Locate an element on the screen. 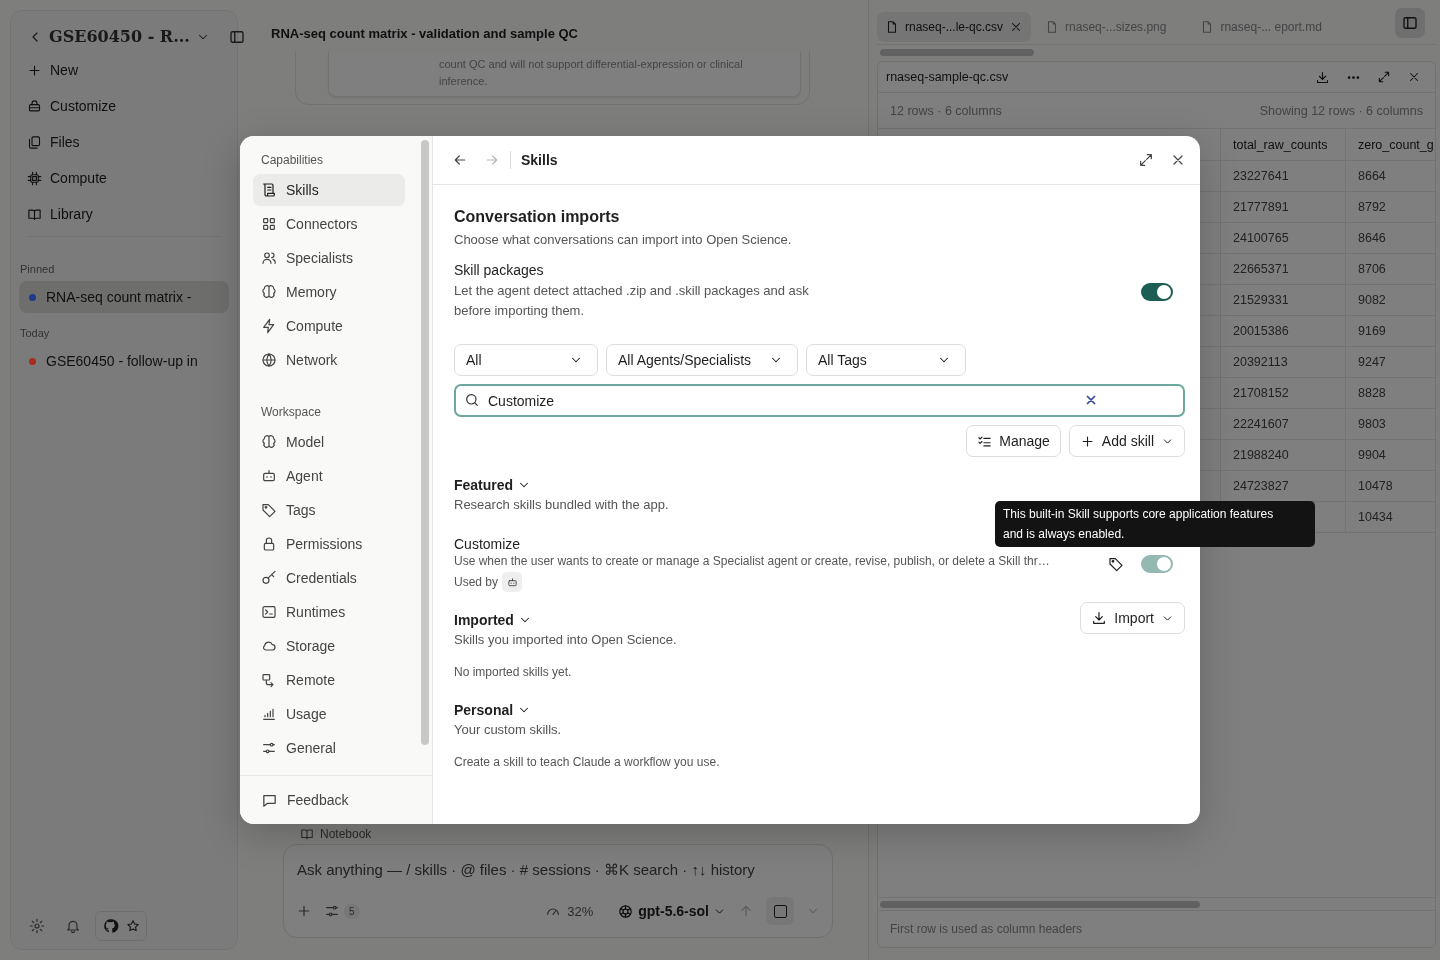  close-icon is located at coordinates (1414, 77).